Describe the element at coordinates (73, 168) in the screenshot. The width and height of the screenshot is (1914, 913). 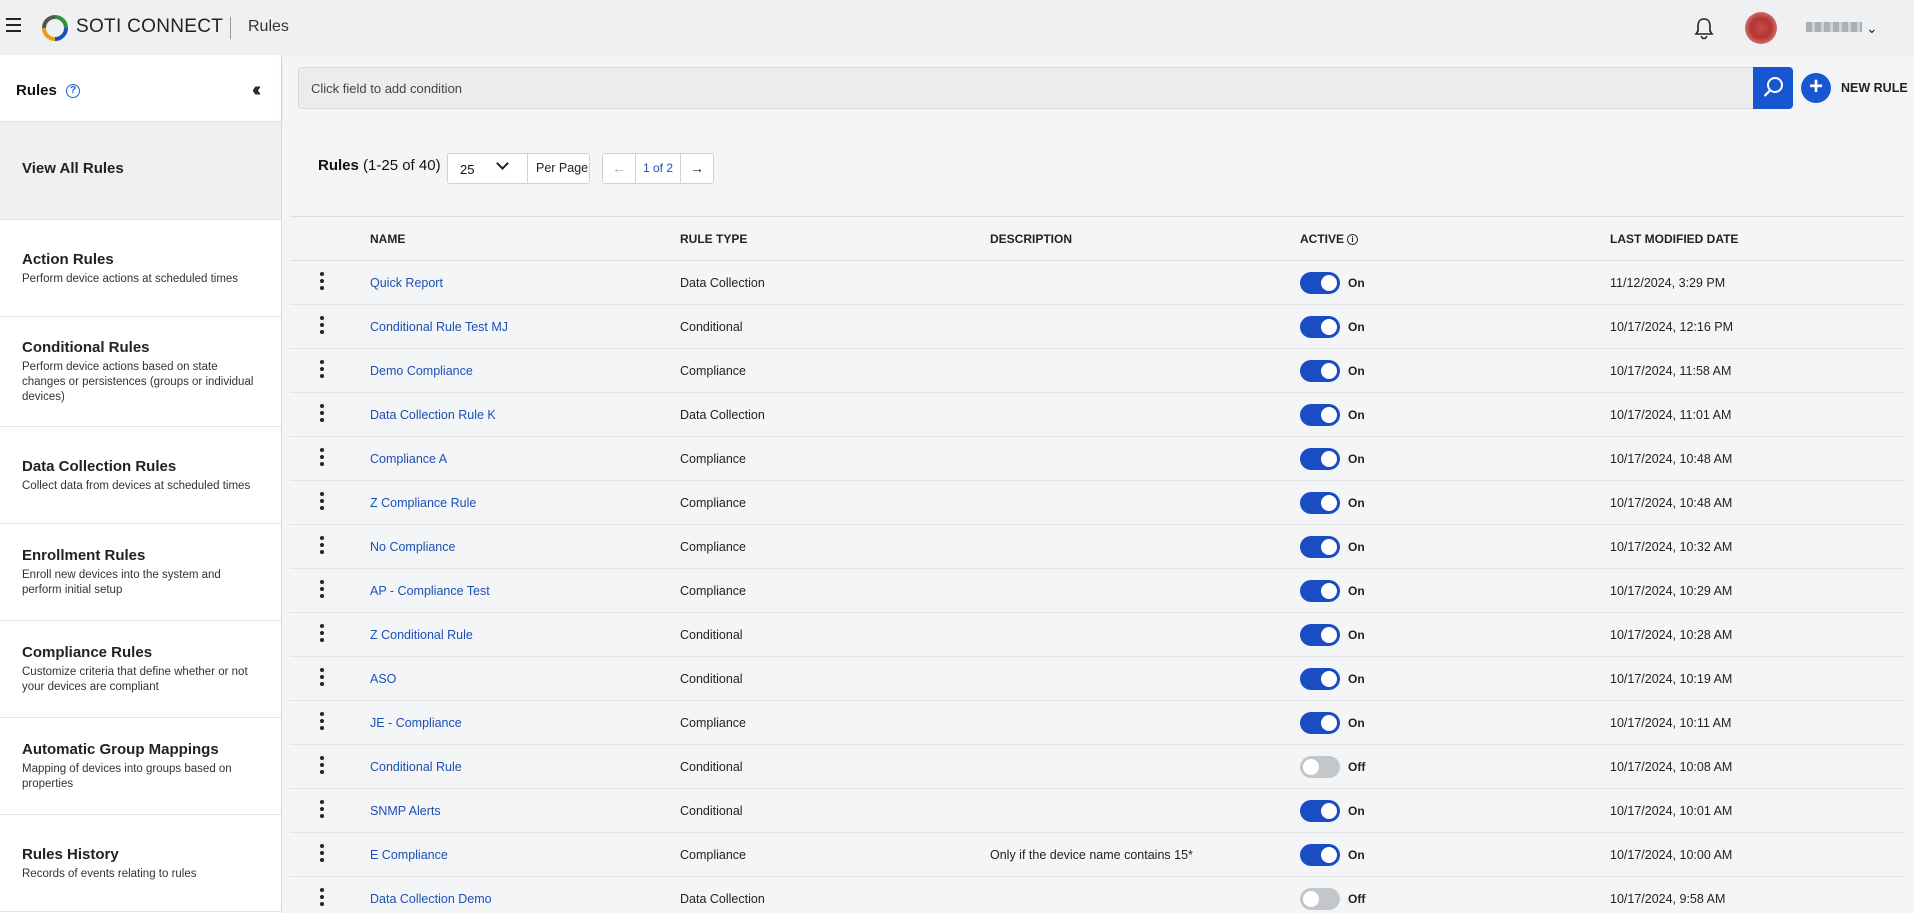
I see `sidebar-item-label: View All Rules` at that location.